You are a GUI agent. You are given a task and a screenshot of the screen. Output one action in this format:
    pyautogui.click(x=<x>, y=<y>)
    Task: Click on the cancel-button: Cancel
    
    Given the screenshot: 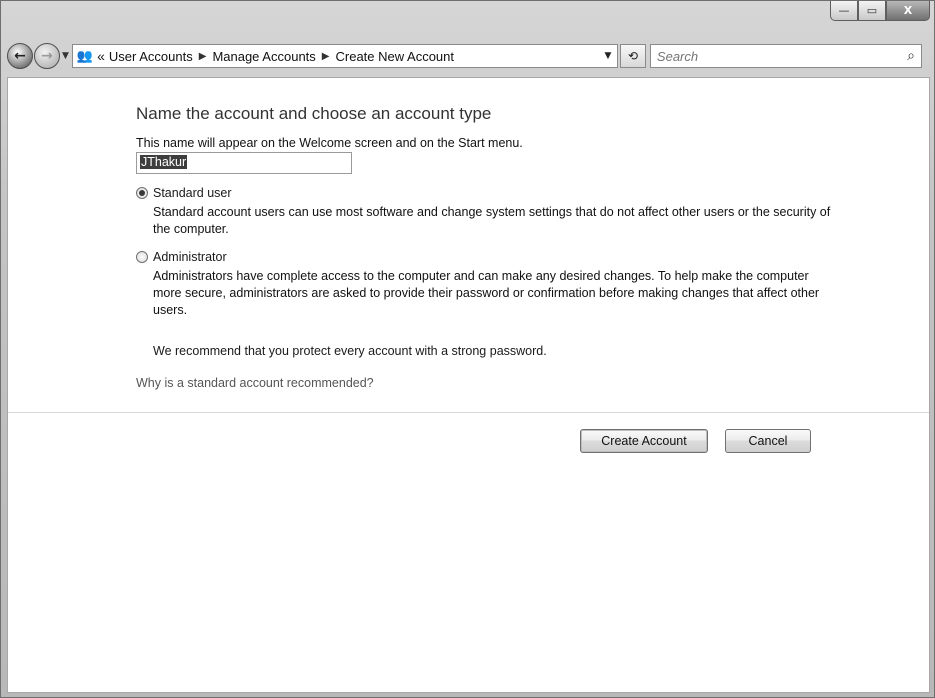 What is the action you would take?
    pyautogui.click(x=768, y=441)
    